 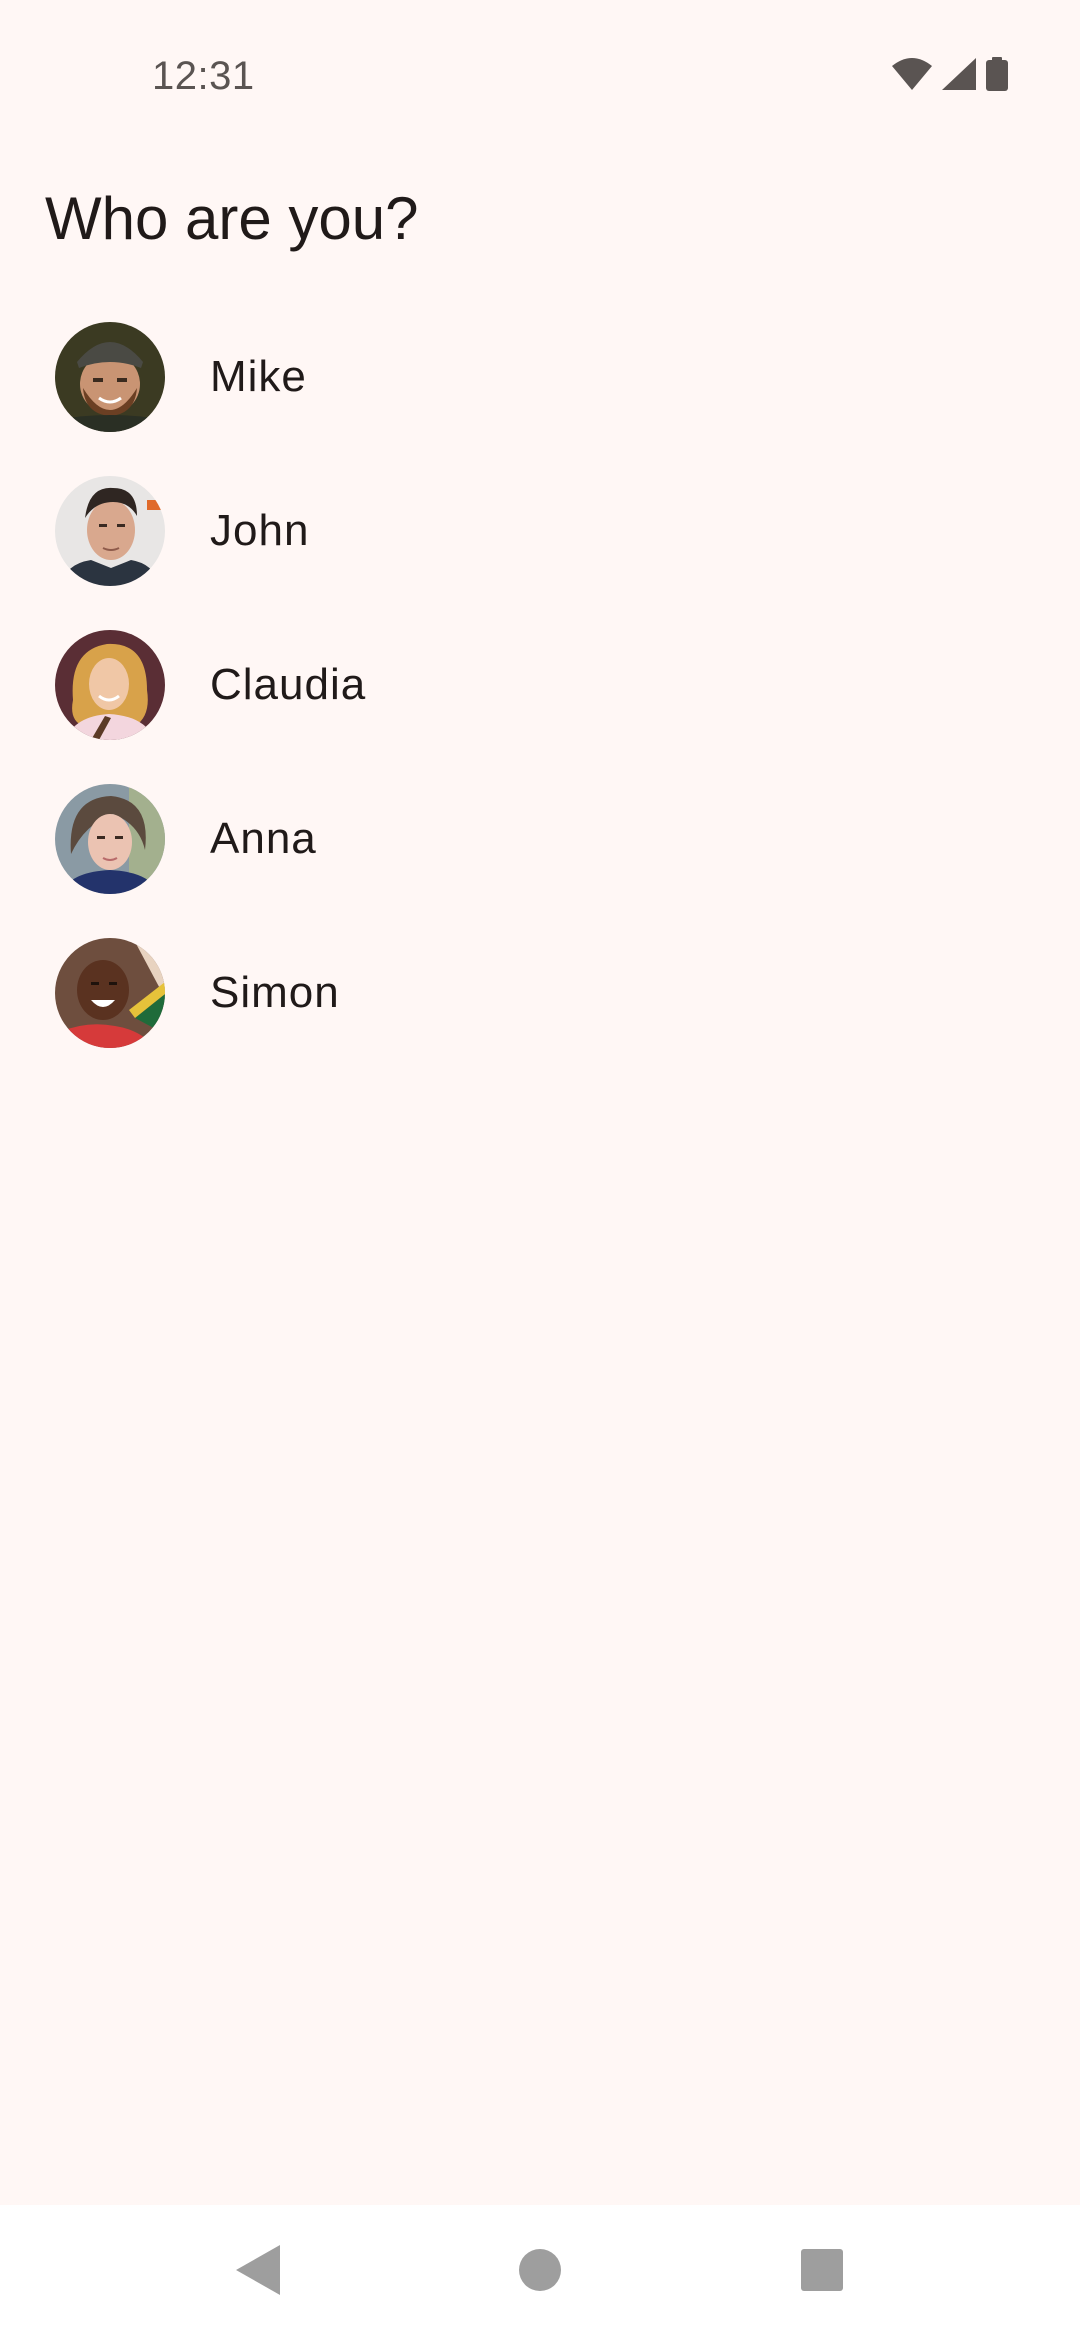 I want to click on navigation-bar, so click(x=540, y=2272).